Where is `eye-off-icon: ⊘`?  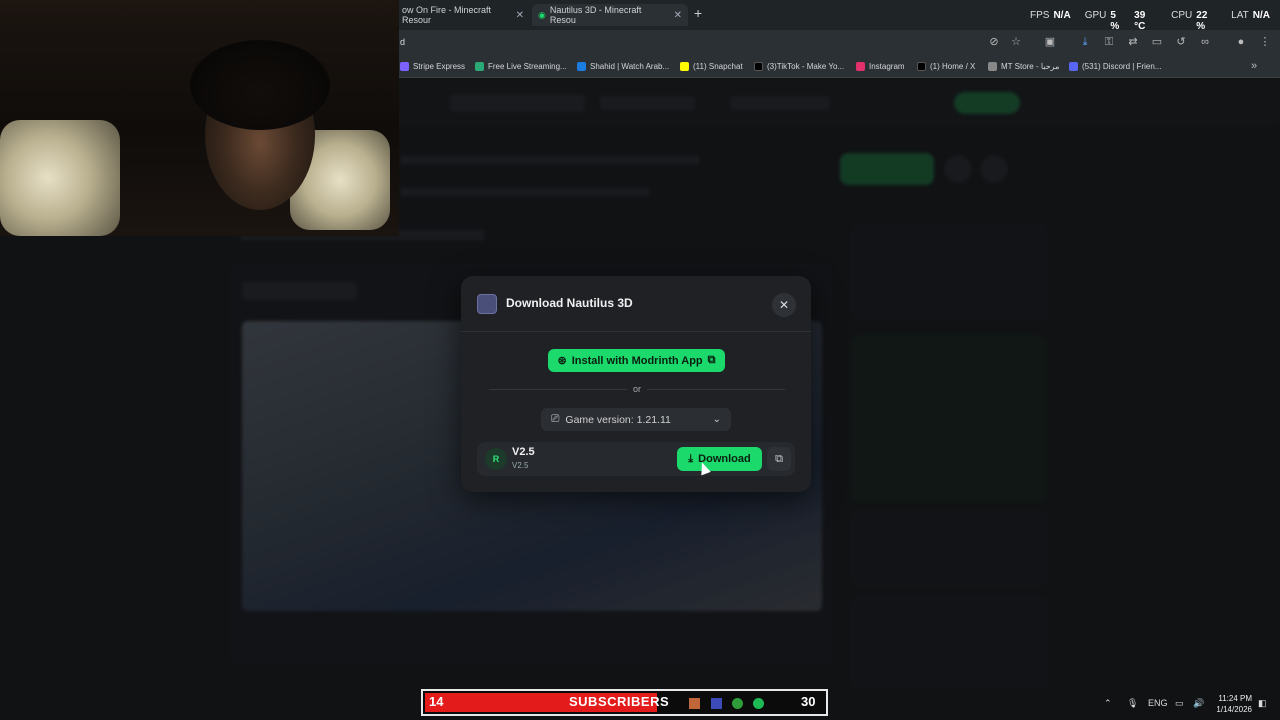
eye-off-icon: ⊘ is located at coordinates (994, 42).